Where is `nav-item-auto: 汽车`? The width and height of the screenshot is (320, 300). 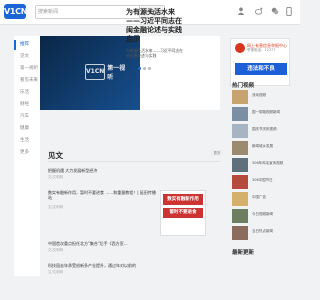 nav-item-auto: 汽车 is located at coordinates (27, 117).